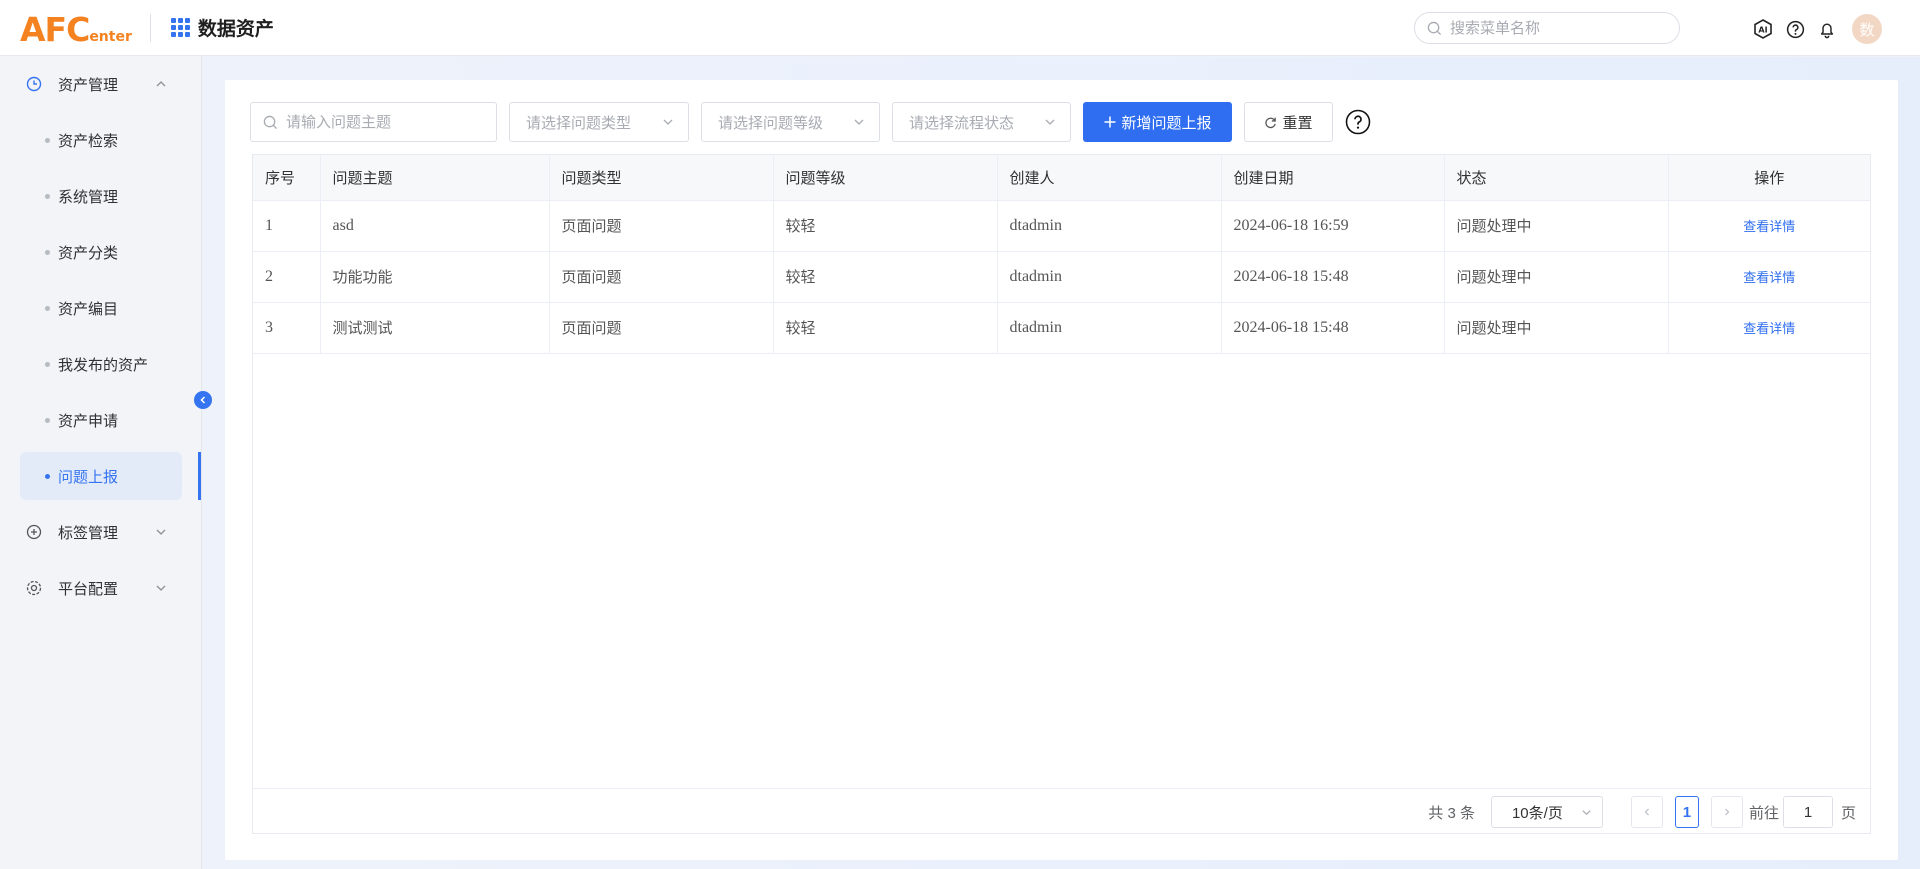 The height and width of the screenshot is (869, 1920). What do you see at coordinates (1109, 178) in the screenshot?
I see `column-header: 创建人` at bounding box center [1109, 178].